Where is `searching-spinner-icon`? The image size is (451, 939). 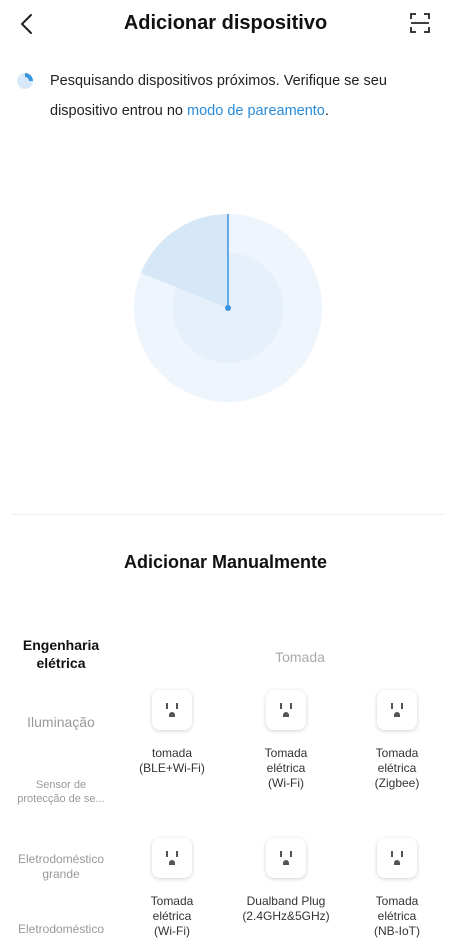
searching-spinner-icon is located at coordinates (25, 81).